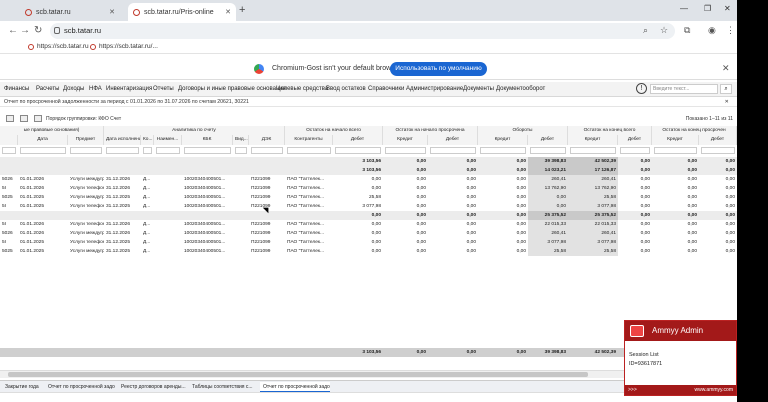 The width and height of the screenshot is (768, 402). What do you see at coordinates (4, 224) in the screenshot?
I see `row-id-cell: 5I` at bounding box center [4, 224].